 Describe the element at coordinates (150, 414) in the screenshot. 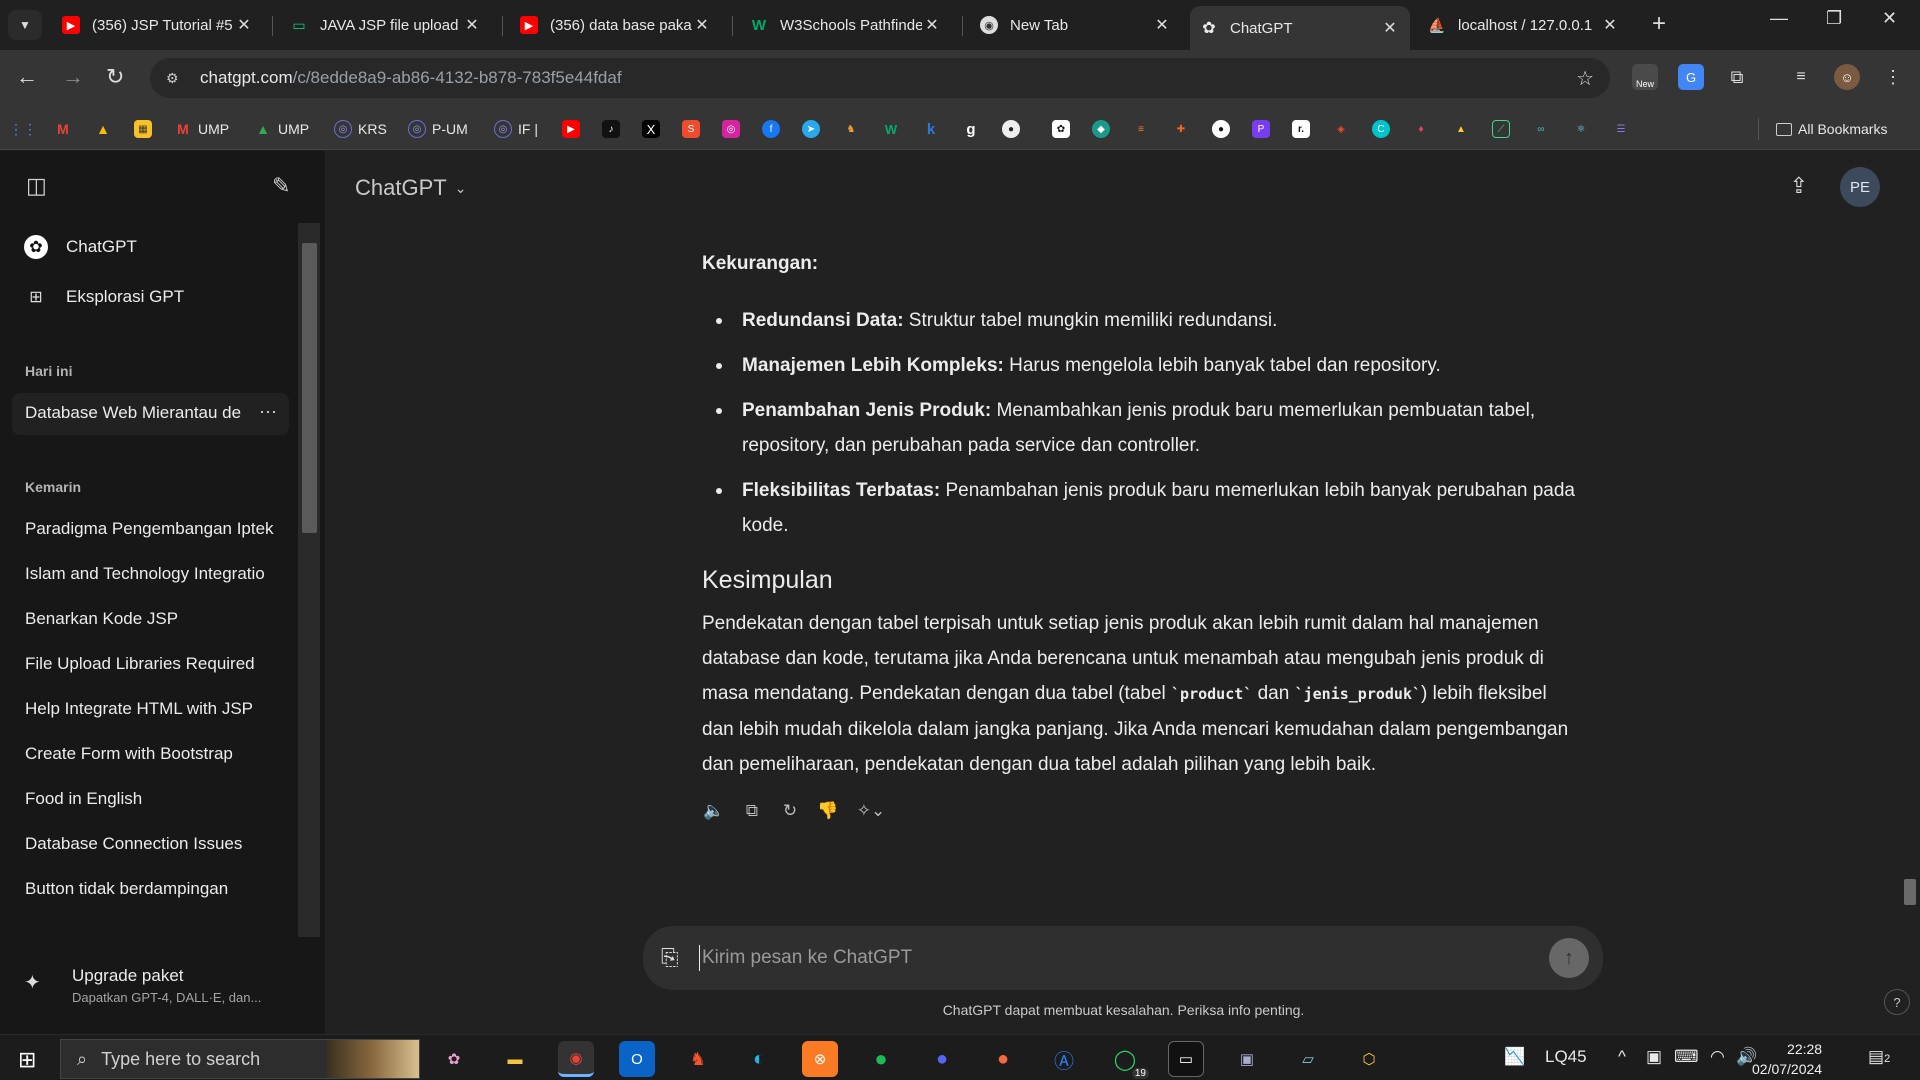

I see `chat-history-item-active: Database Web Mierantau de ···` at that location.